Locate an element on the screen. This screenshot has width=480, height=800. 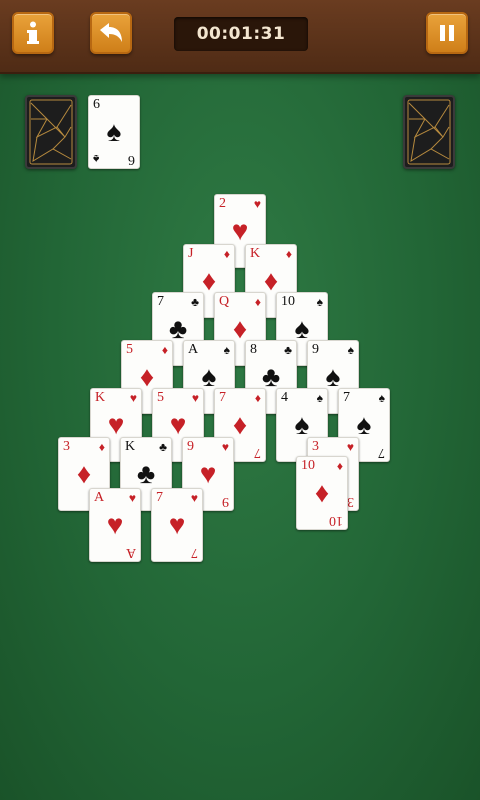
card-rank: 4 is located at coordinates (284, 397).